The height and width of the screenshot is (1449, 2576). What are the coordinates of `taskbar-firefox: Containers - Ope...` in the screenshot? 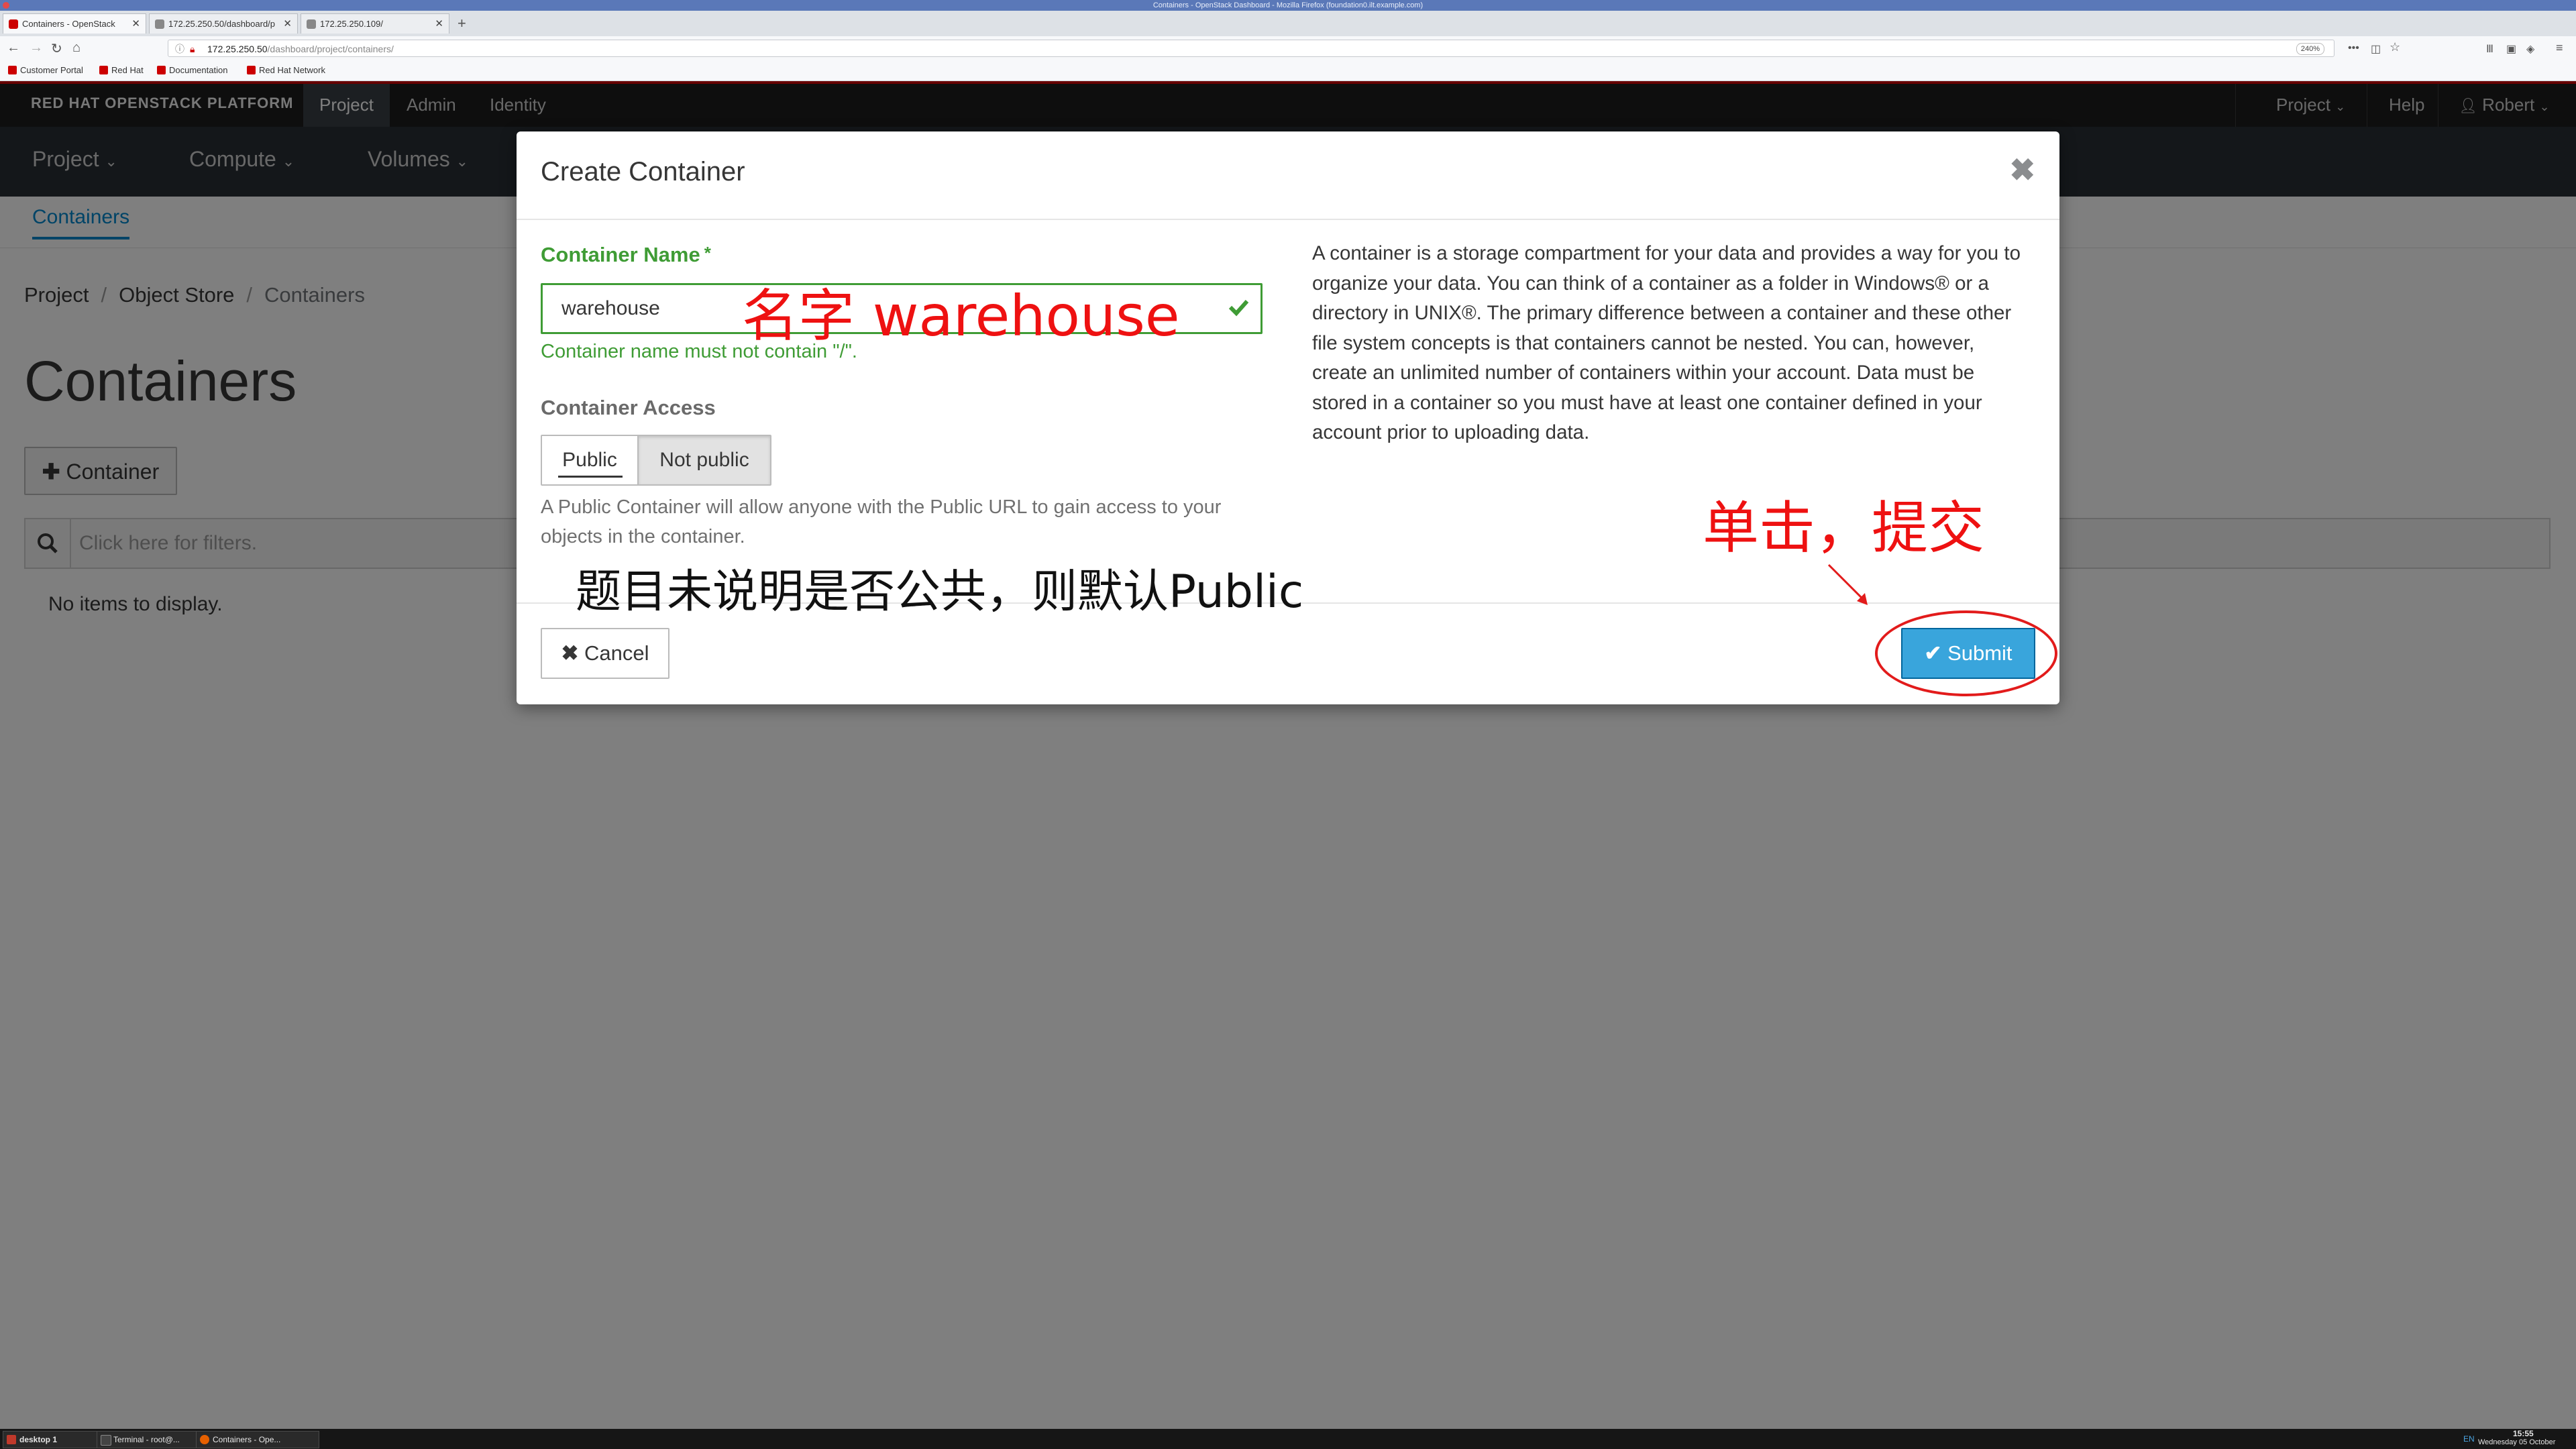 It's located at (257, 1439).